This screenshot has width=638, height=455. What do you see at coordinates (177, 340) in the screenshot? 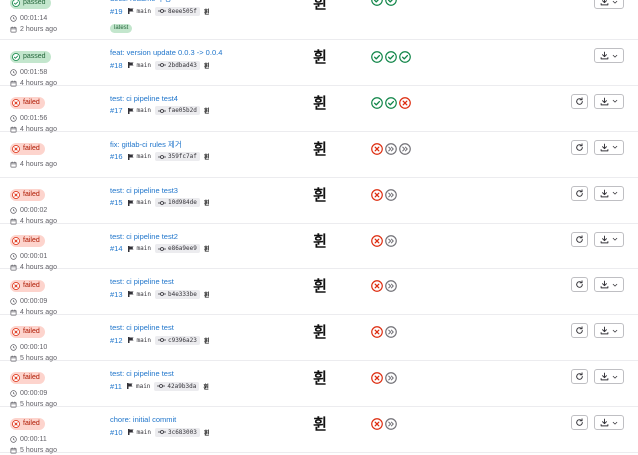
I see `commit-sha: c9396a23` at bounding box center [177, 340].